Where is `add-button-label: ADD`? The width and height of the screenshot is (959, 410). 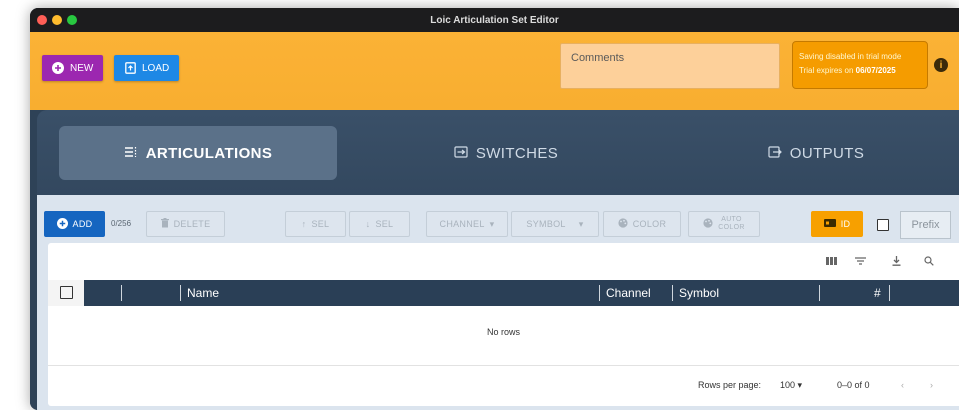
add-button-label: ADD is located at coordinates (82, 224).